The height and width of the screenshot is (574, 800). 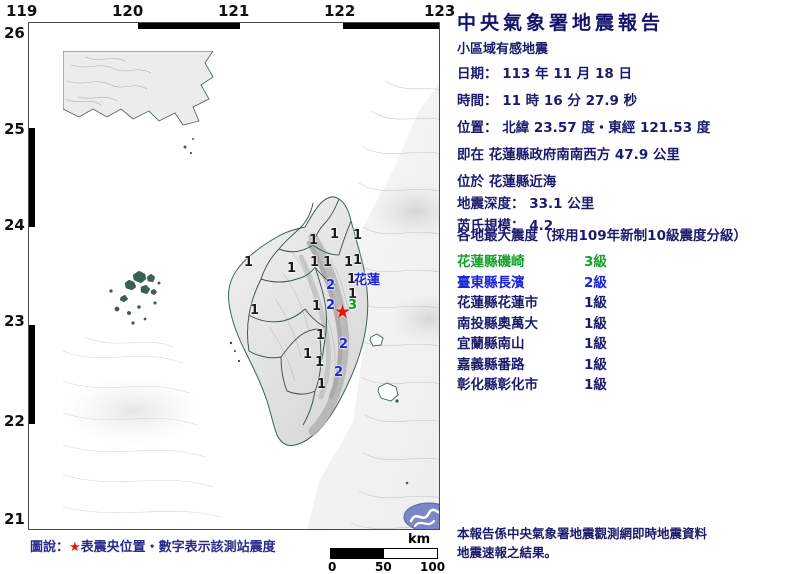 I want to click on longitude-tick-label: 120, so click(x=128, y=11).